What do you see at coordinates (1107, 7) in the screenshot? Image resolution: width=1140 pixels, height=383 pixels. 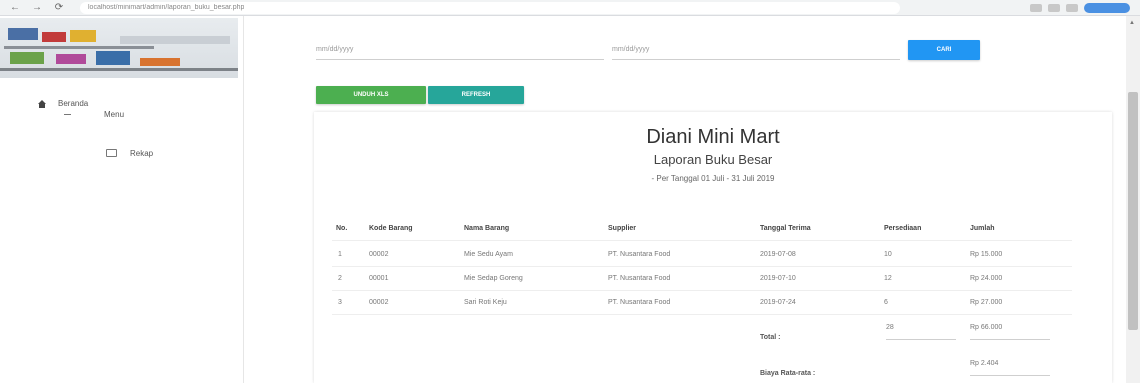 I see `profile-button` at bounding box center [1107, 7].